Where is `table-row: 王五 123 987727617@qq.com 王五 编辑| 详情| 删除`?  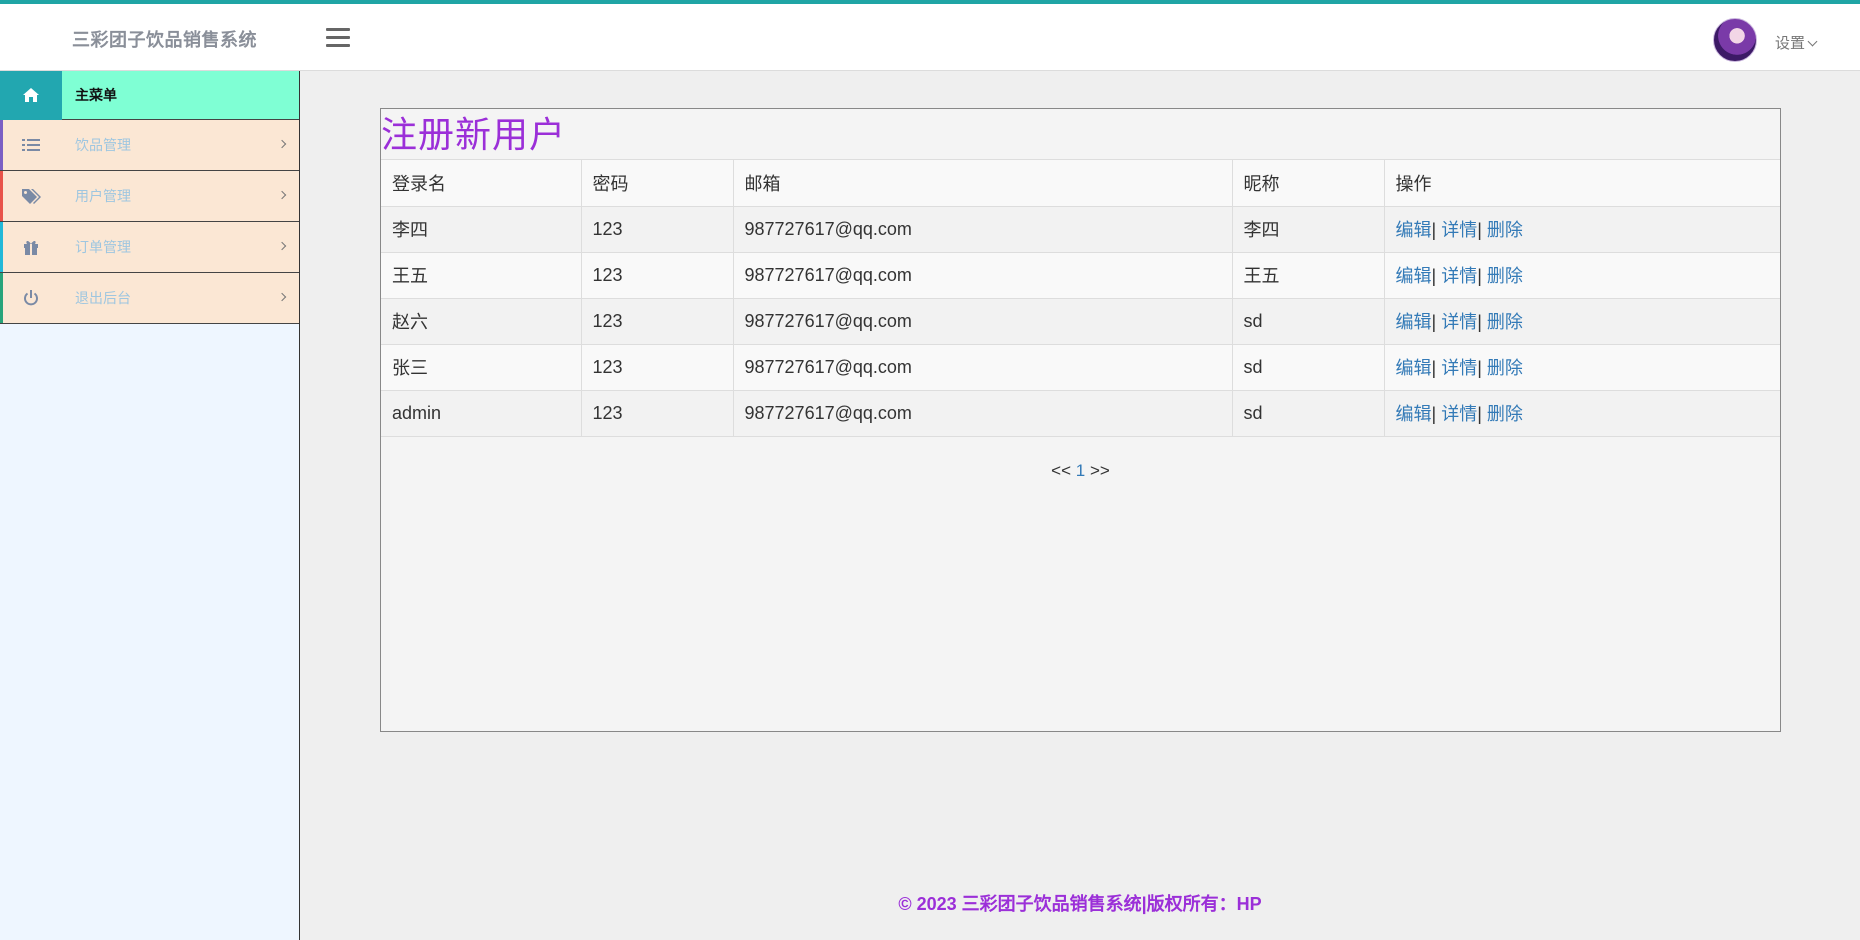
table-row: 王五 123 987727617@qq.com 王五 编辑| 详情| 删除 is located at coordinates (1080, 275).